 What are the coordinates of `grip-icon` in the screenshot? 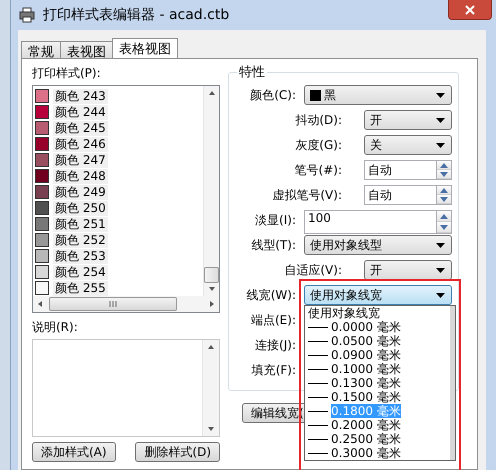 It's located at (113, 304).